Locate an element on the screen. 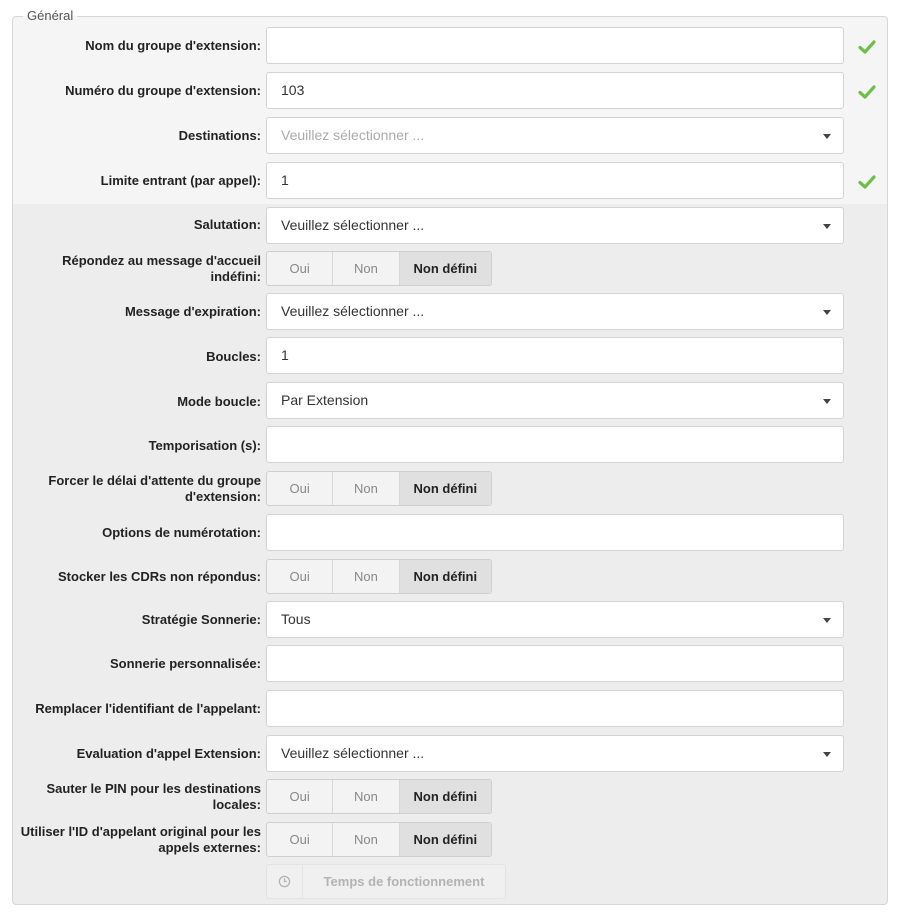  store-cdrs-toggle: Oui Non Non défini is located at coordinates (379, 576).